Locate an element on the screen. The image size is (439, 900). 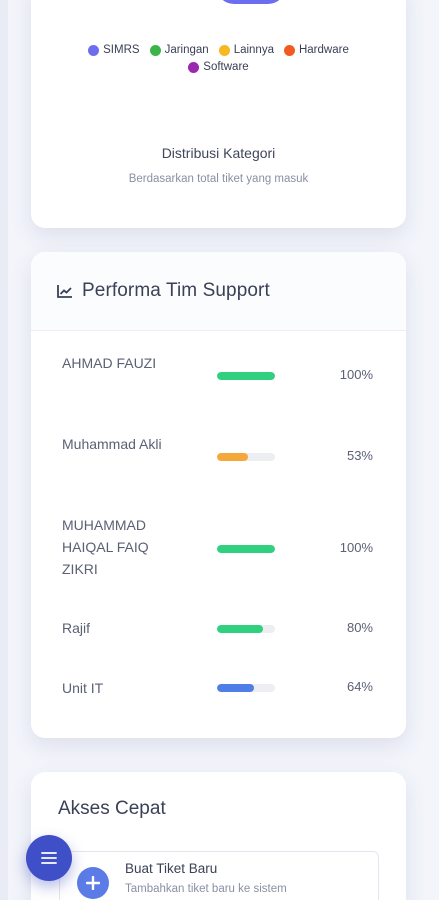
legend-item-hardware: Hardware is located at coordinates (316, 50).